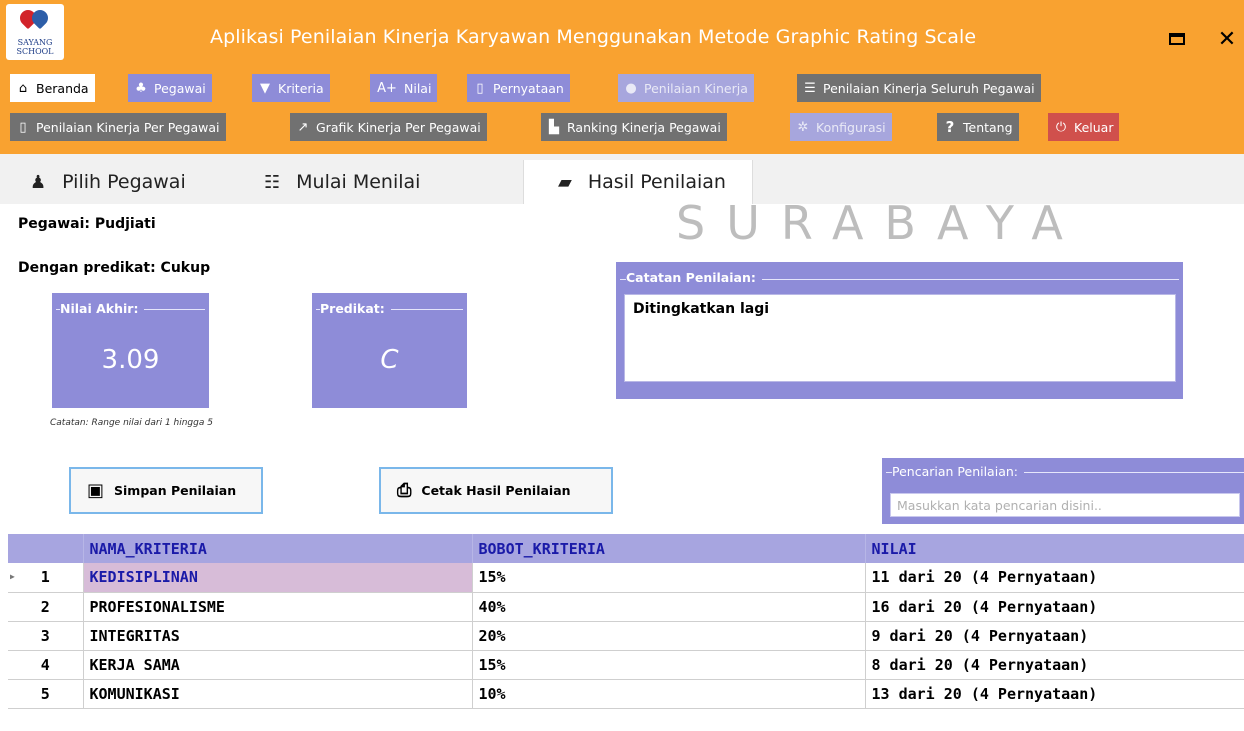 The height and width of the screenshot is (731, 1244). Describe the element at coordinates (554, 127) in the screenshot. I see `ranking-icon: ▙` at that location.